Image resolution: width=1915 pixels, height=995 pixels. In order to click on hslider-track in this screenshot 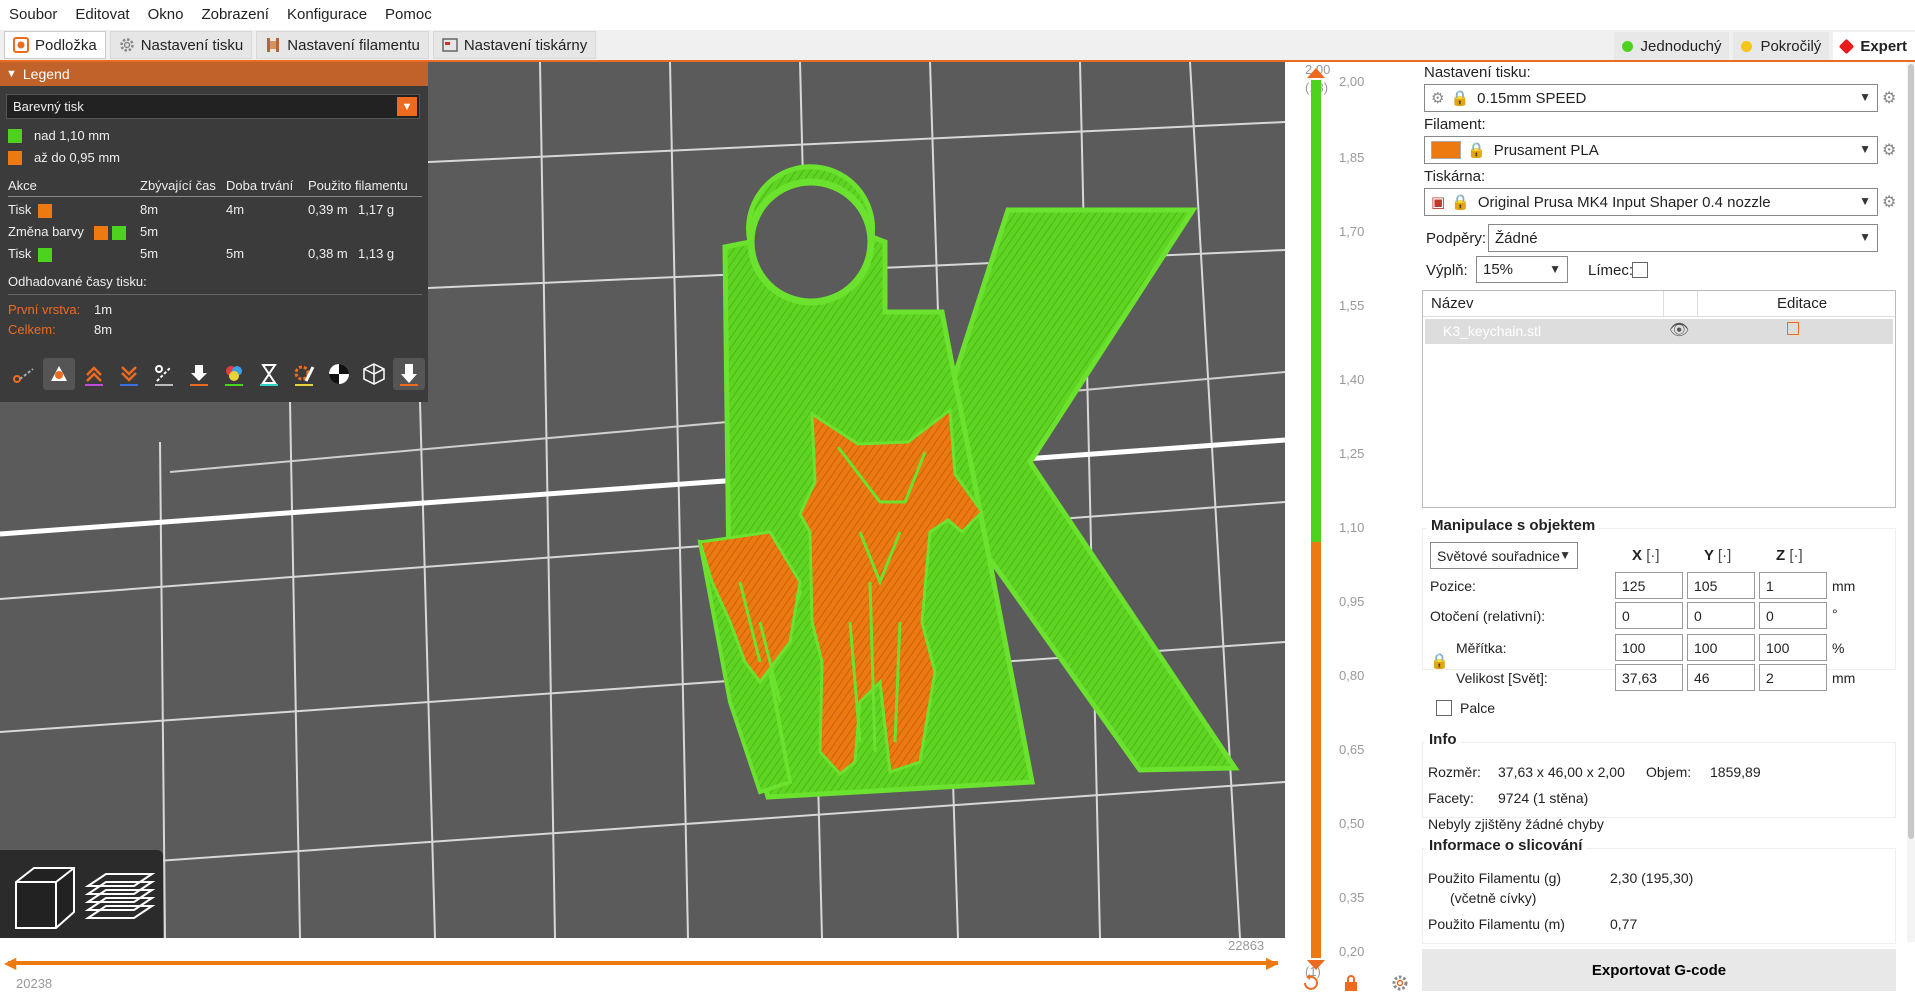, I will do `click(643, 963)`.